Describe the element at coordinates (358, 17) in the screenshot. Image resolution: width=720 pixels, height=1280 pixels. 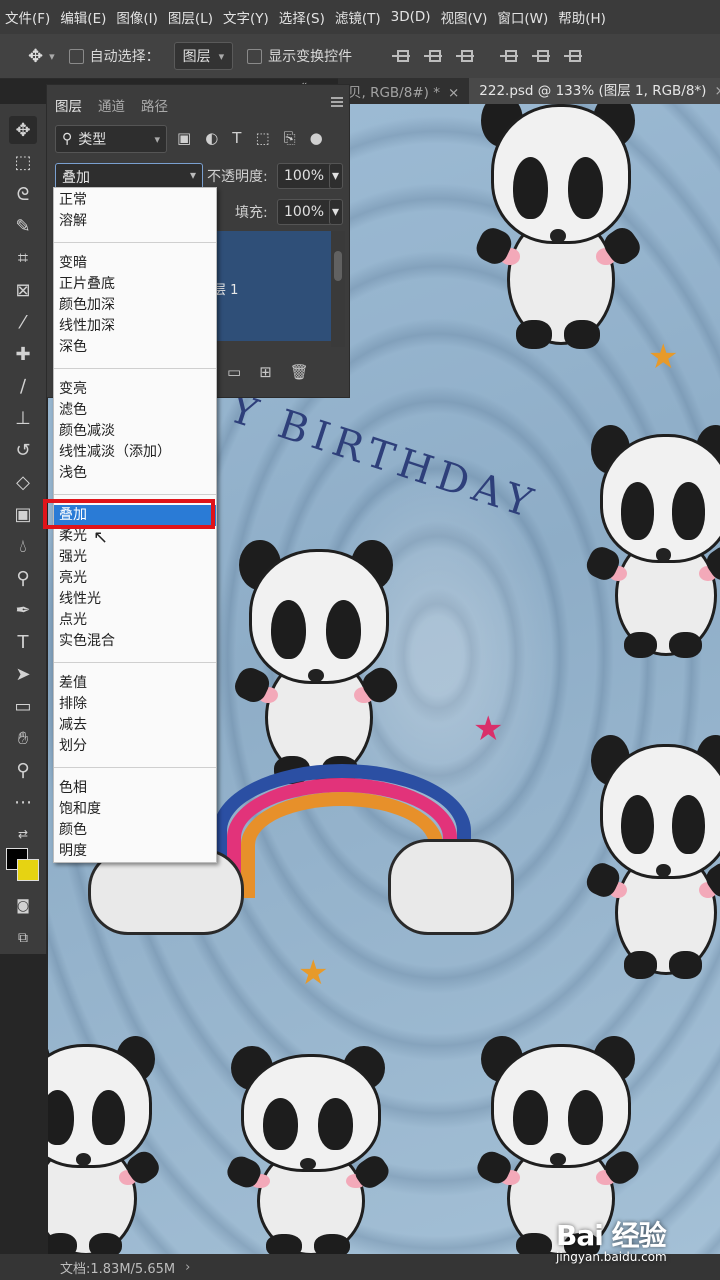
I see `menu-item-6: 滤镜(T)` at that location.